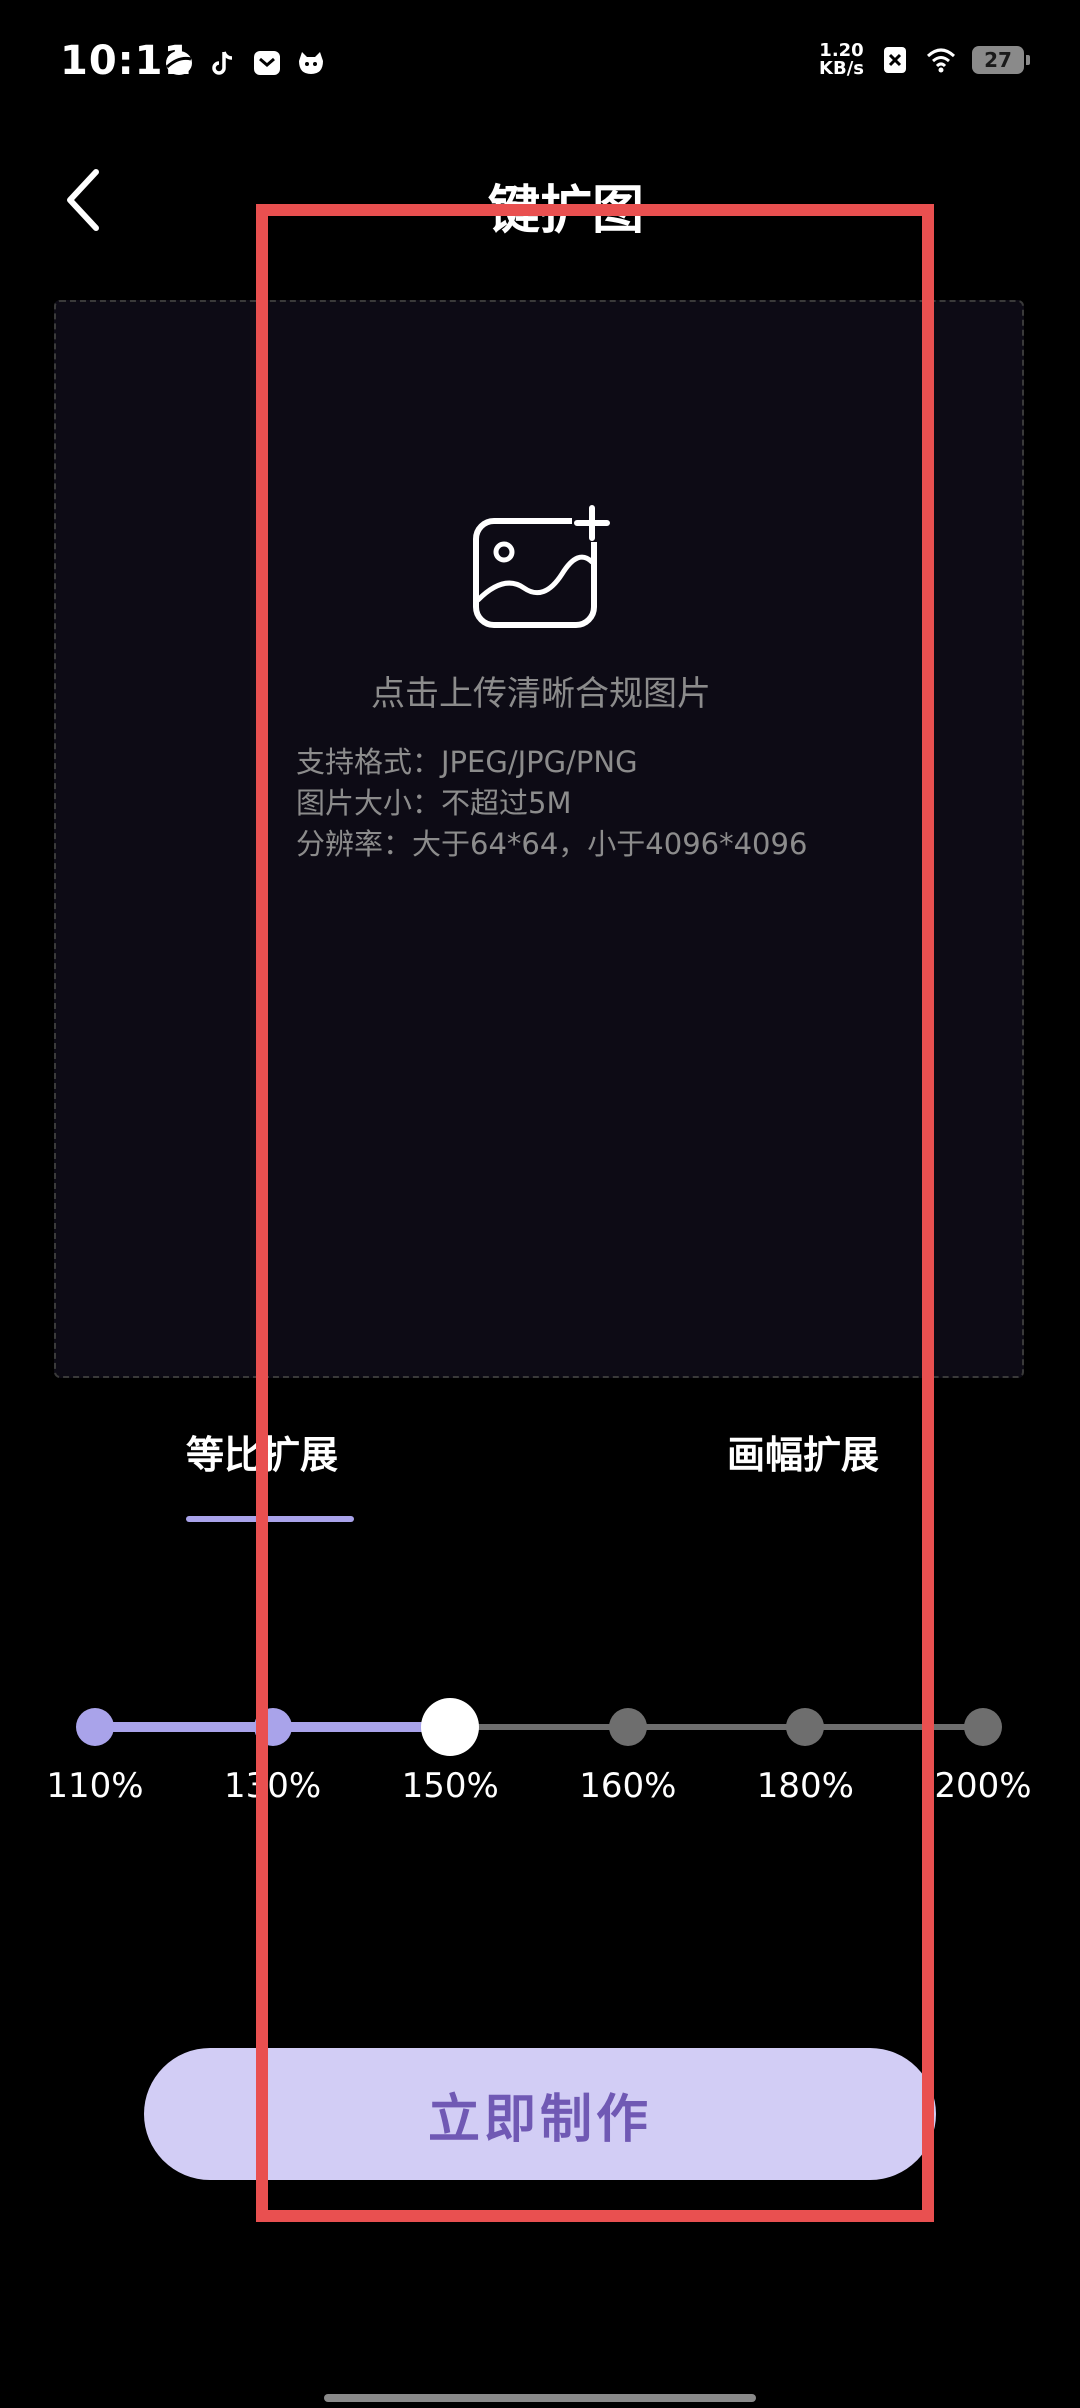 This screenshot has width=1080, height=2408. What do you see at coordinates (539, 211) in the screenshot?
I see `page-title: 一键扩图` at bounding box center [539, 211].